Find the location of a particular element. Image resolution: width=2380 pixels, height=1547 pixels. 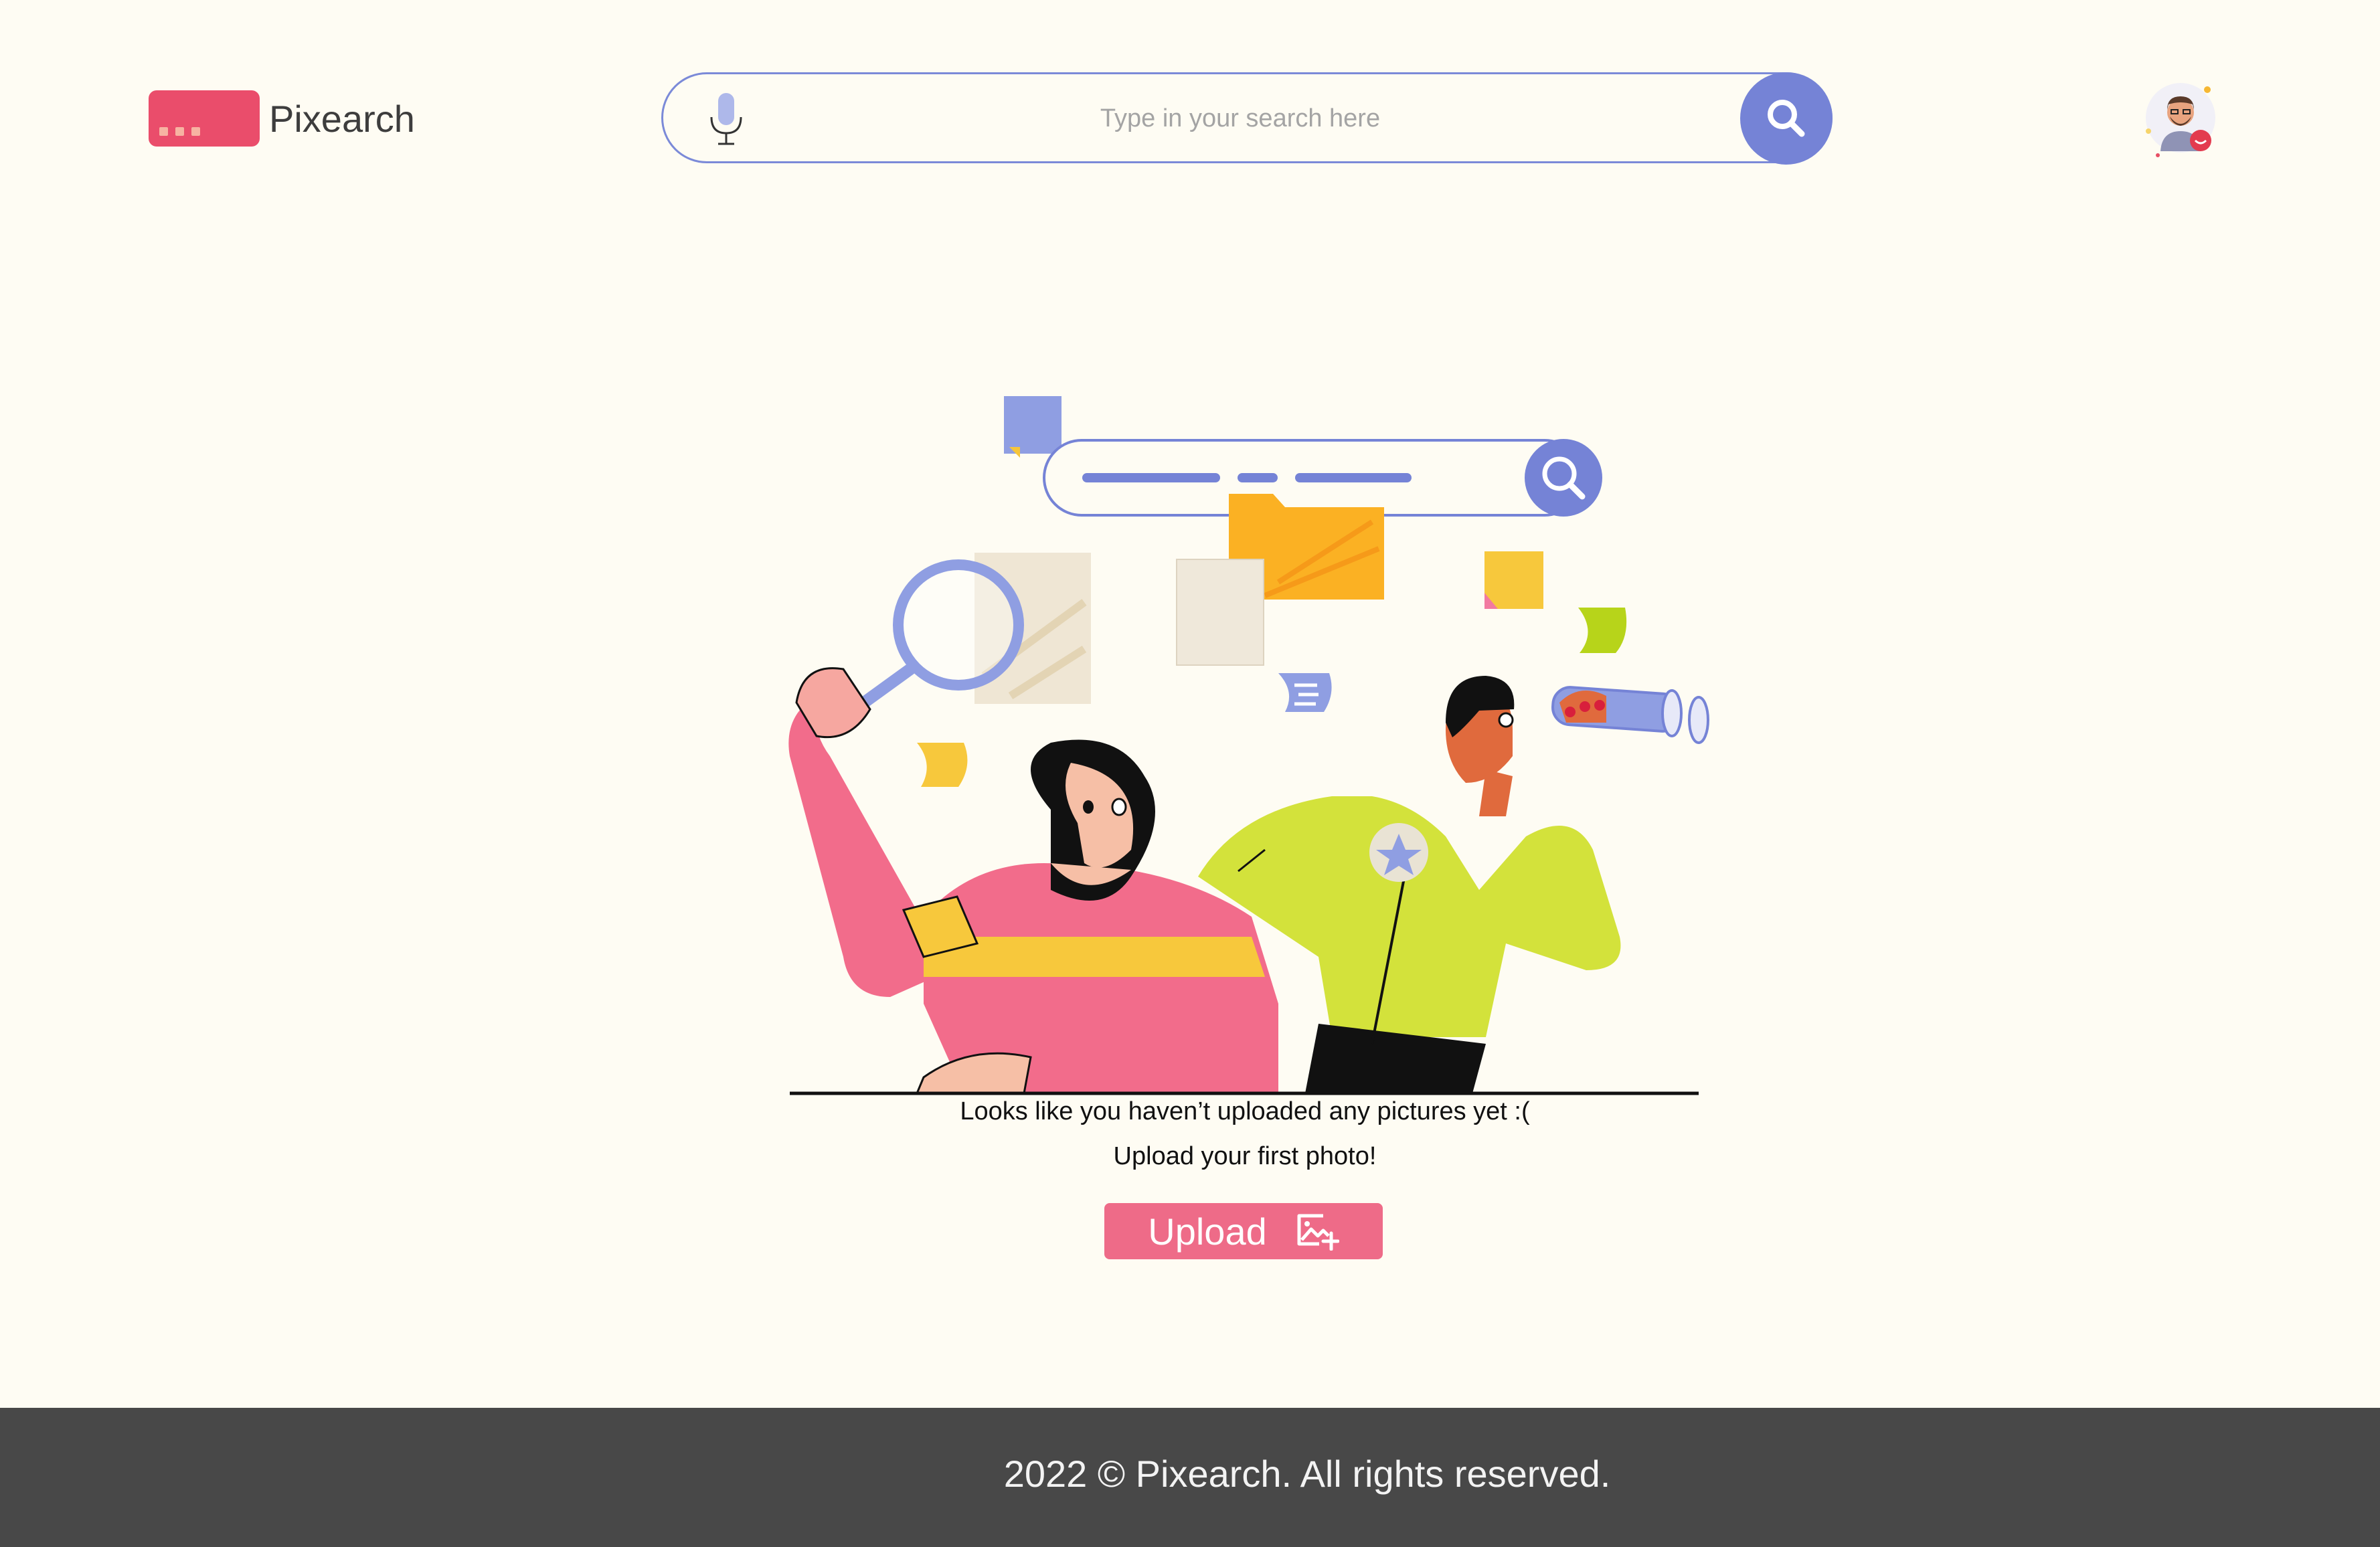

brand-name: Pixearch is located at coordinates (342, 118).